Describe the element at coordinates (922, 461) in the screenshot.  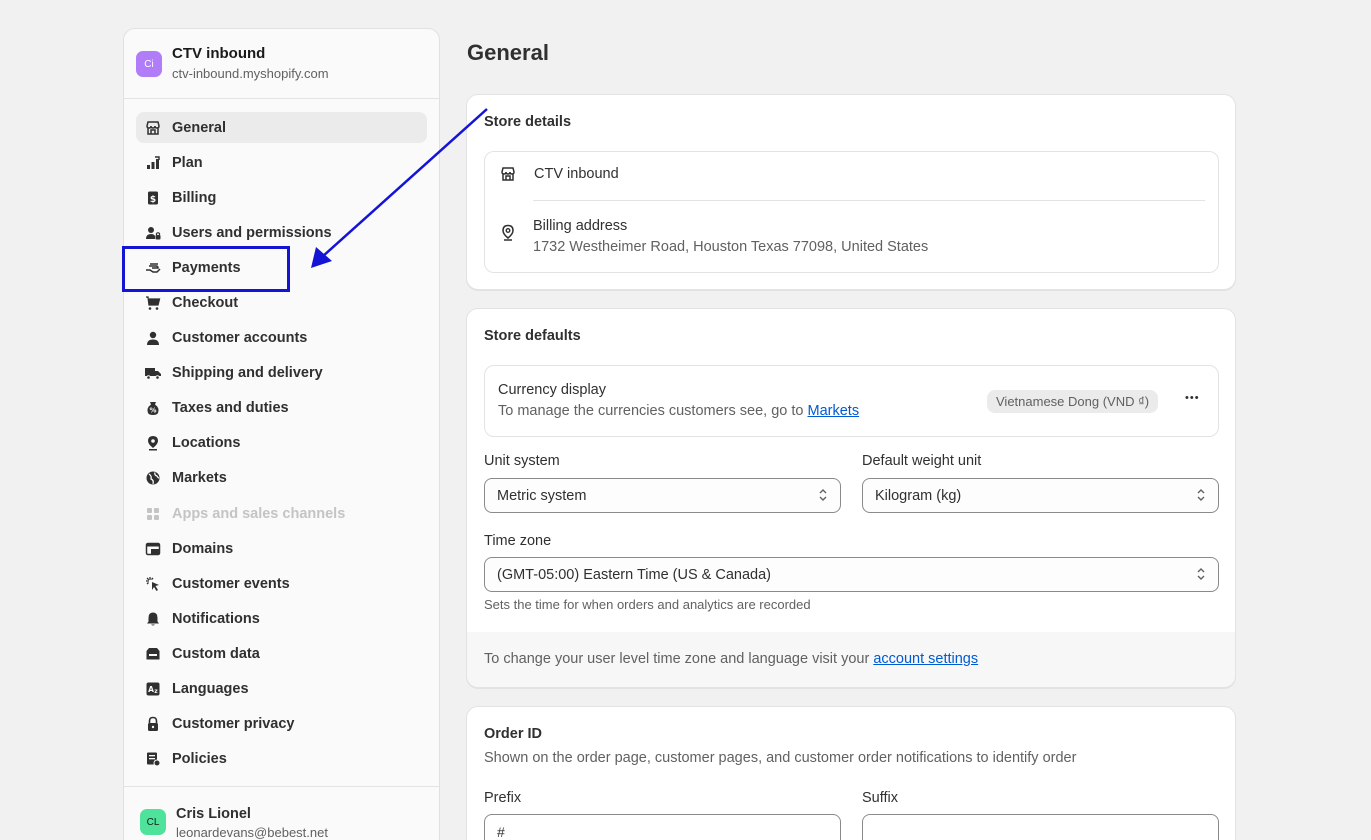
I see `weight-unit-label: Default weight unit` at that location.